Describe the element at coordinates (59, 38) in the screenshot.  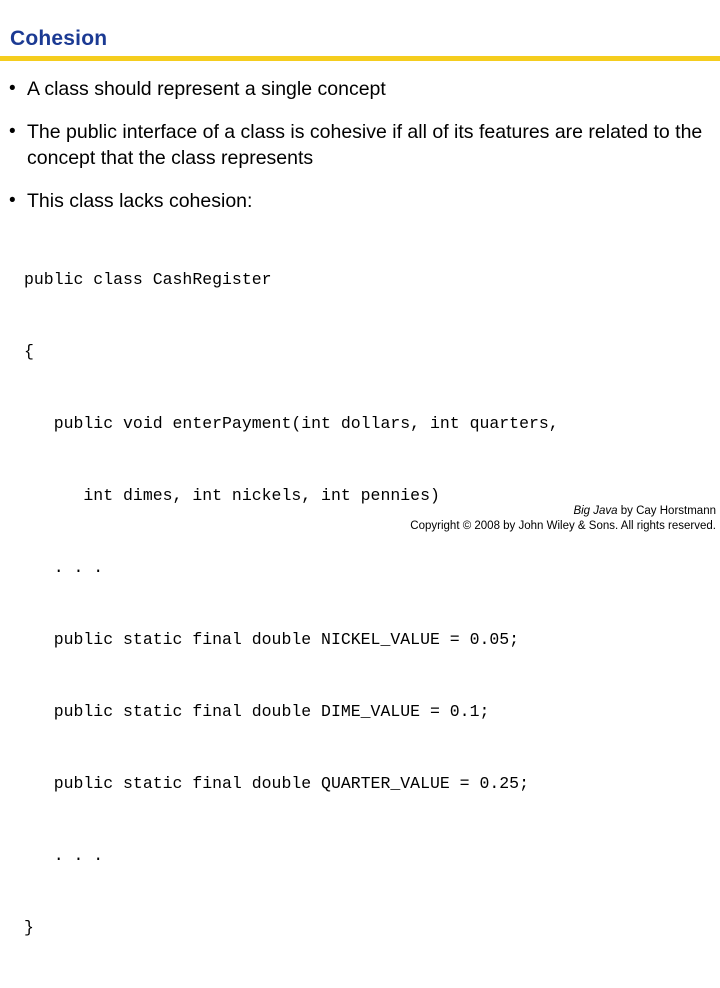
I see `page-title: Cohesion` at that location.